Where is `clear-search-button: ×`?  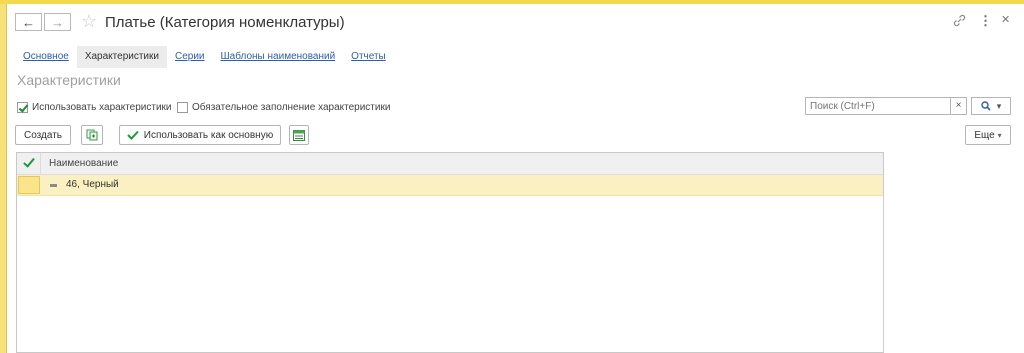
clear-search-button: × is located at coordinates (959, 106).